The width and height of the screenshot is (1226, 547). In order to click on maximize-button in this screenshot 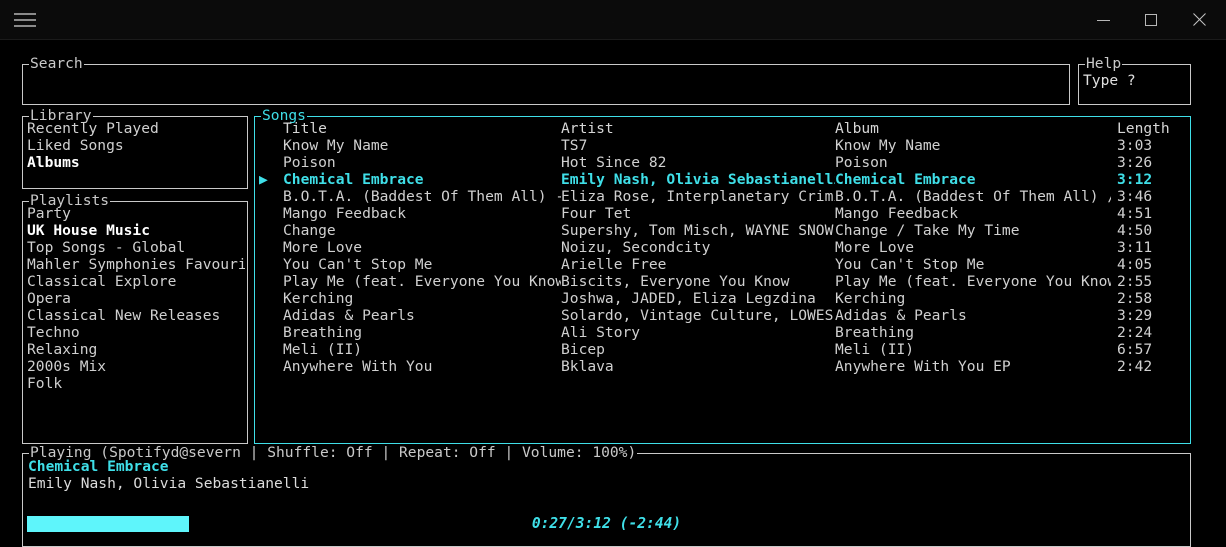, I will do `click(1151, 20)`.